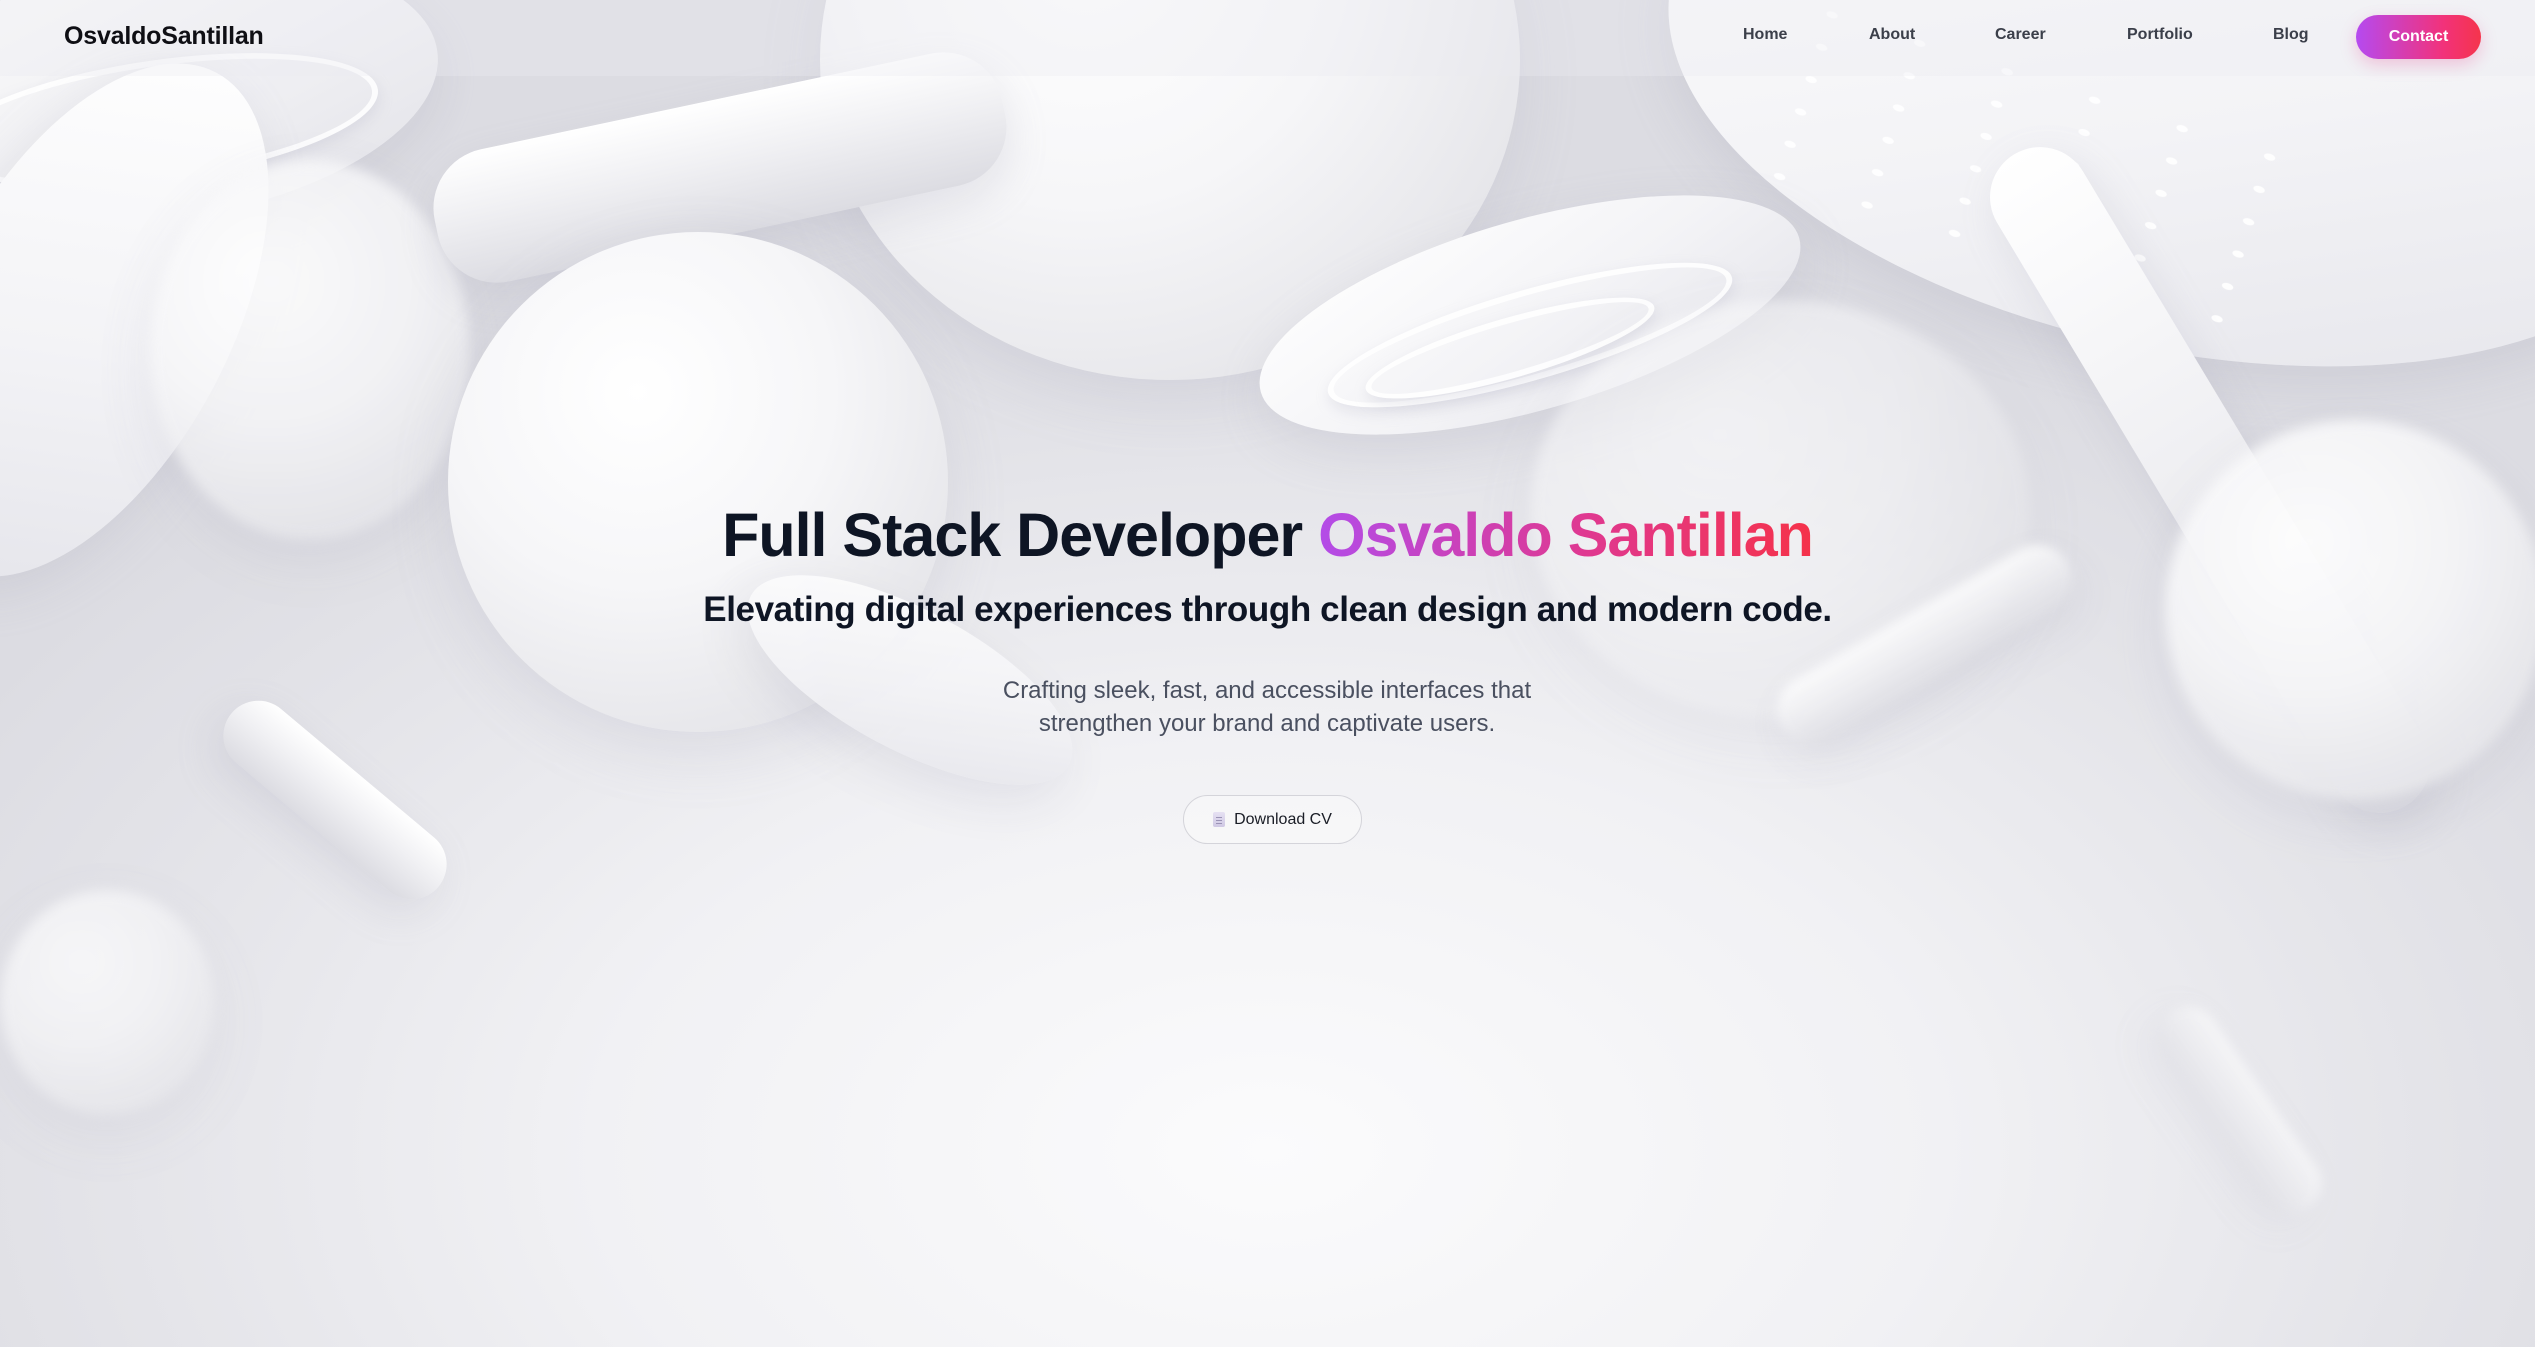 Image resolution: width=2535 pixels, height=1347 pixels. I want to click on hero-title-role: Full Stack Developer, so click(1012, 535).